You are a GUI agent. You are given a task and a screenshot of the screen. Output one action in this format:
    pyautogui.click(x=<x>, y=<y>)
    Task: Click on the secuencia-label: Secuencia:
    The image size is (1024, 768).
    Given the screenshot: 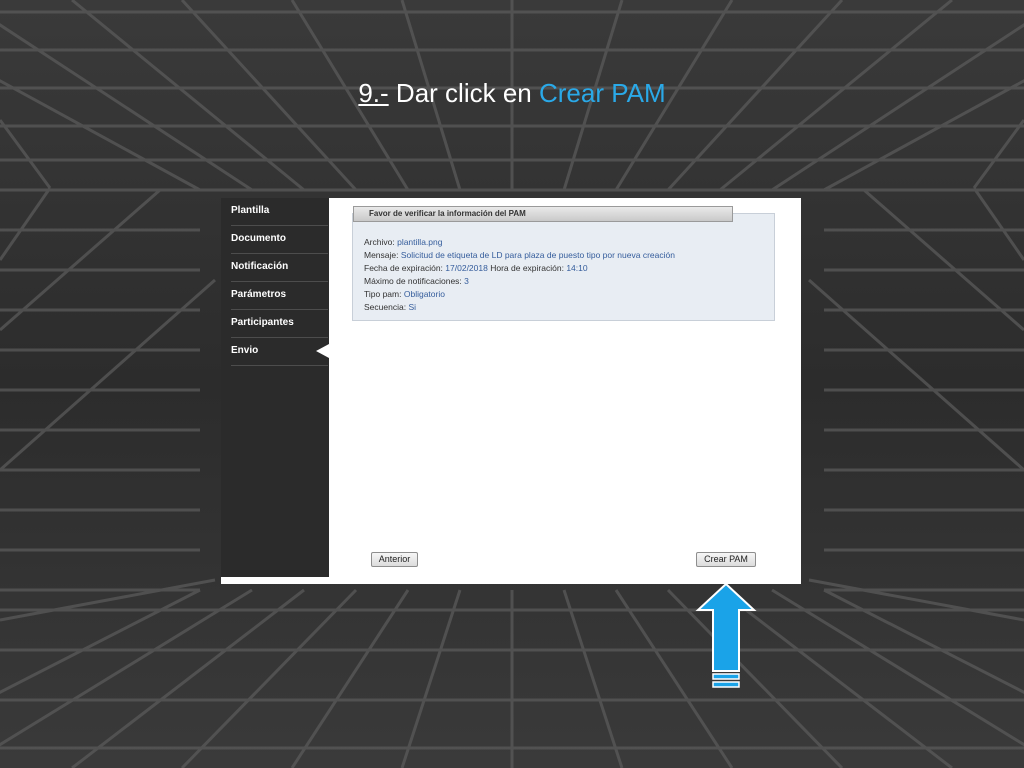 What is the action you would take?
    pyautogui.click(x=385, y=307)
    